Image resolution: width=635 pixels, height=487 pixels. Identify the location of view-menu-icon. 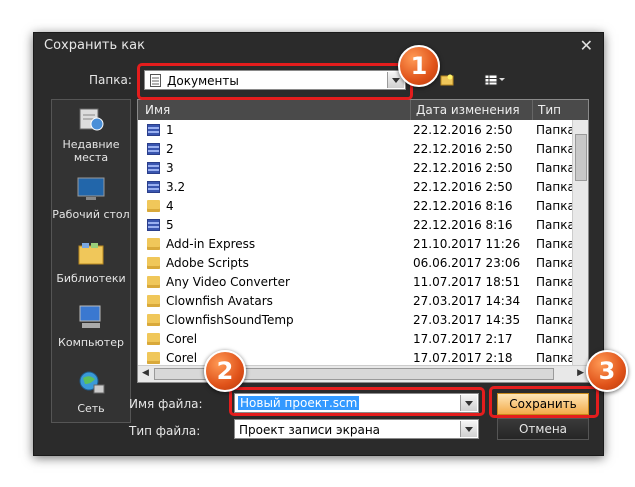
(495, 80).